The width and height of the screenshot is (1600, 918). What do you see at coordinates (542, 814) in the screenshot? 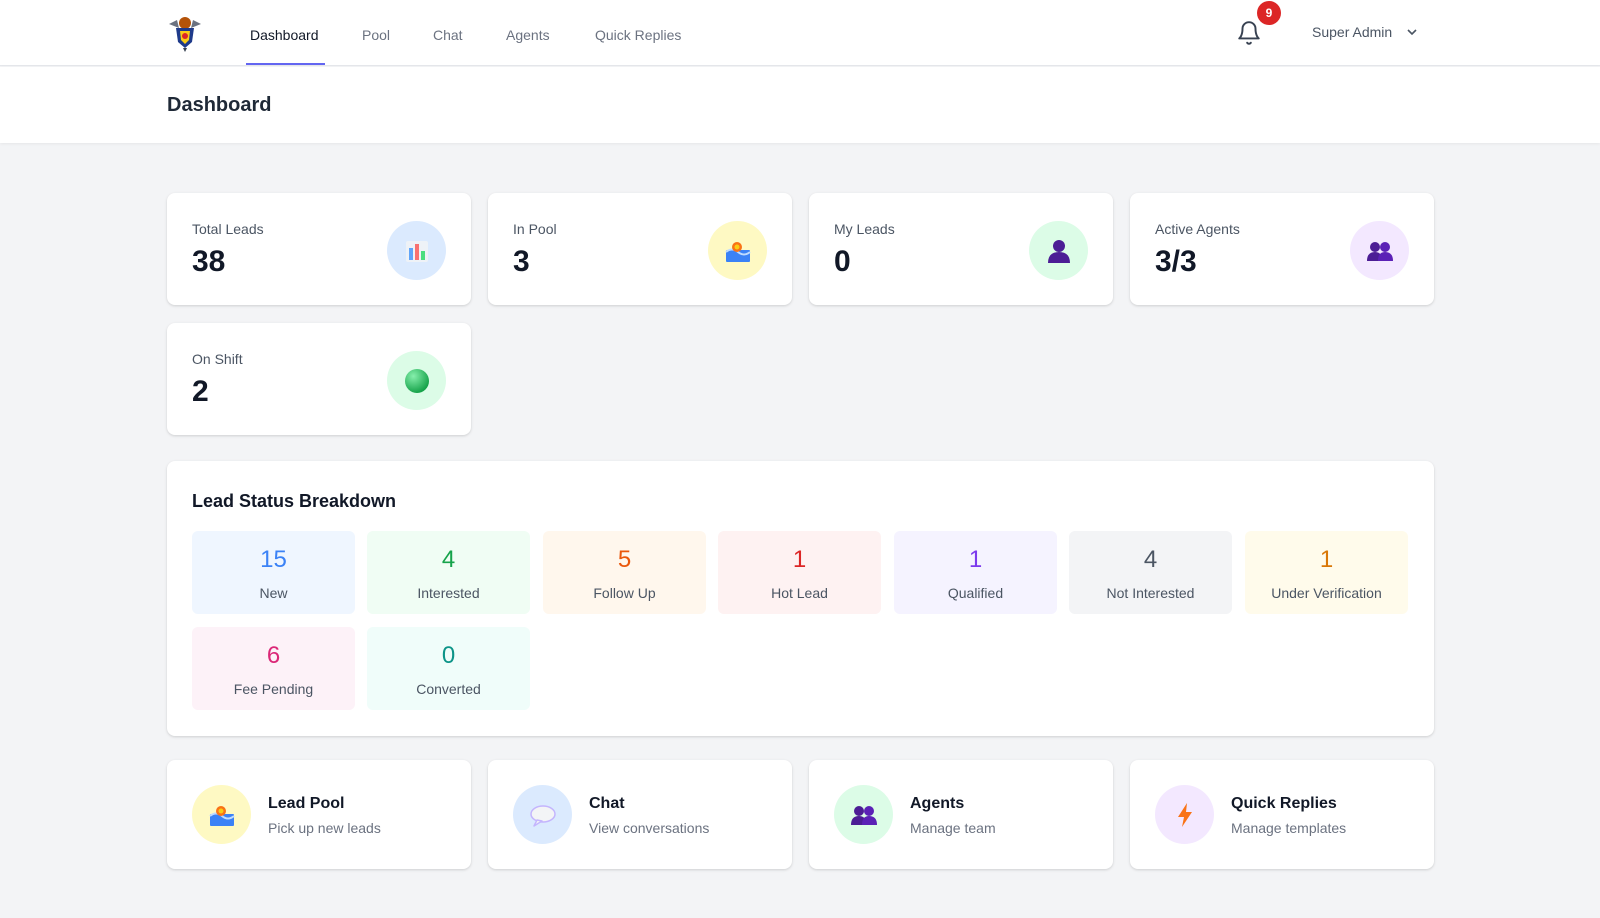
I see `speech-bubble-icon` at bounding box center [542, 814].